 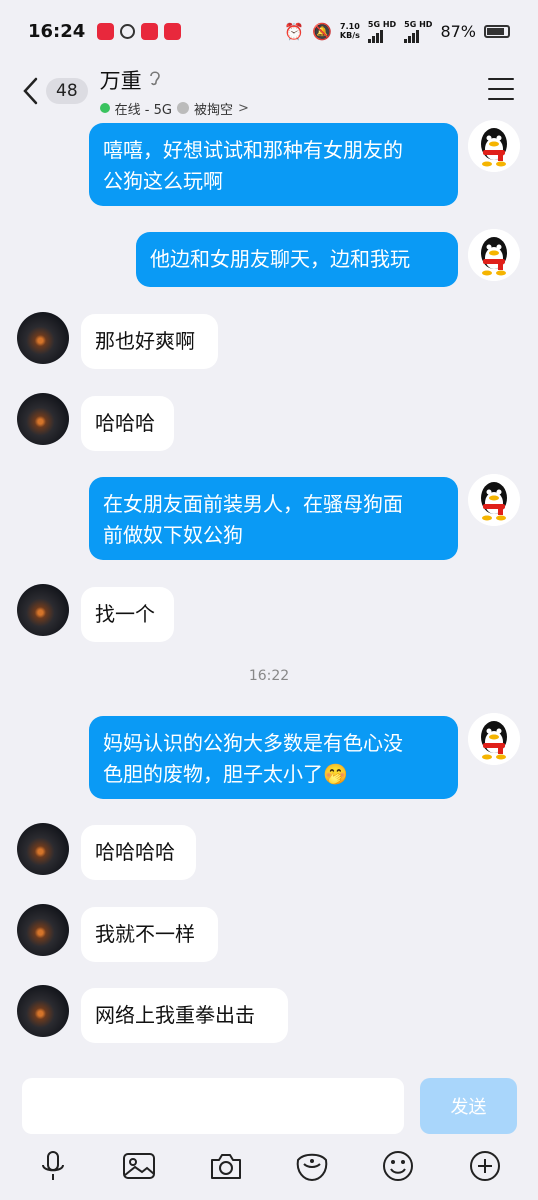 What do you see at coordinates (213, 110) in the screenshot?
I see `poke-status-text: 被掏空` at bounding box center [213, 110].